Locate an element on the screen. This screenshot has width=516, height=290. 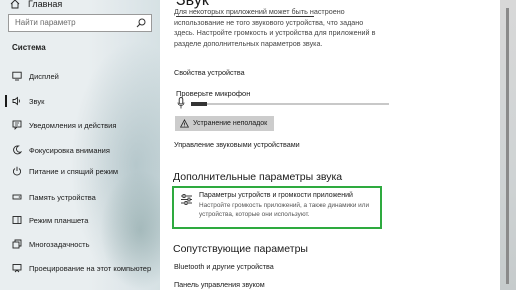
sidebar-item-storage: Память устройства is located at coordinates (80, 197).